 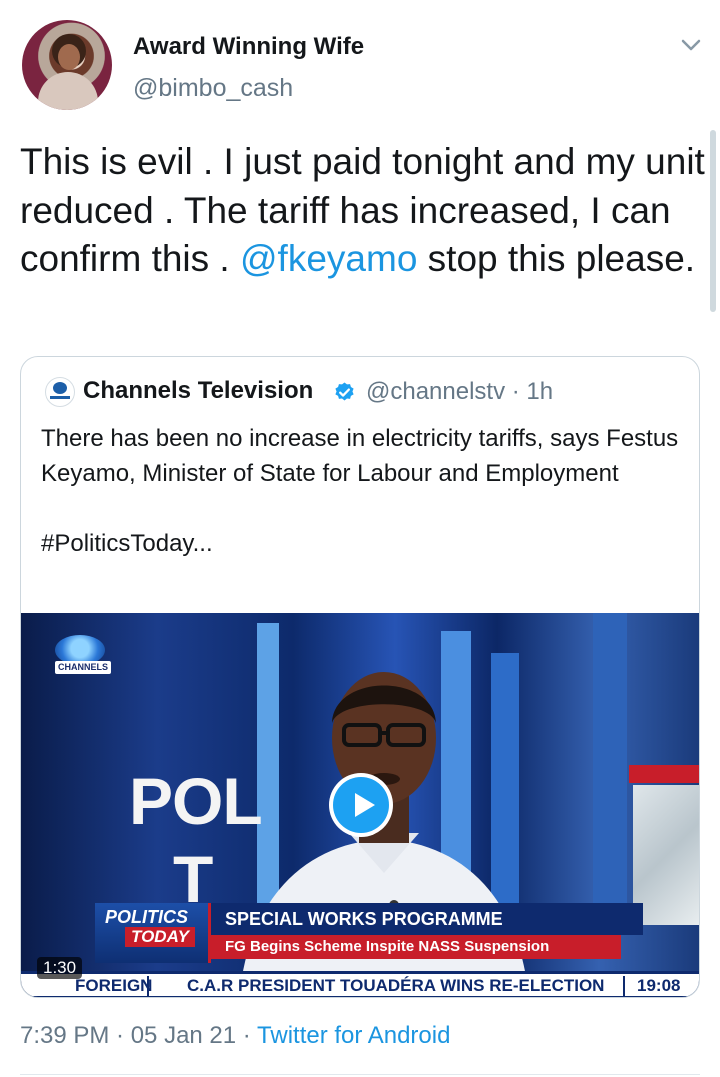 What do you see at coordinates (248, 47) in the screenshot?
I see `author-display-name: Award Winning Wife` at bounding box center [248, 47].